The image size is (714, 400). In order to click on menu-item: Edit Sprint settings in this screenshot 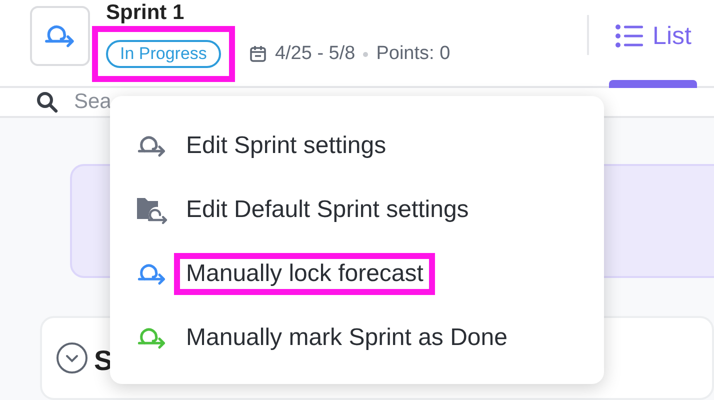, I will do `click(370, 146)`.